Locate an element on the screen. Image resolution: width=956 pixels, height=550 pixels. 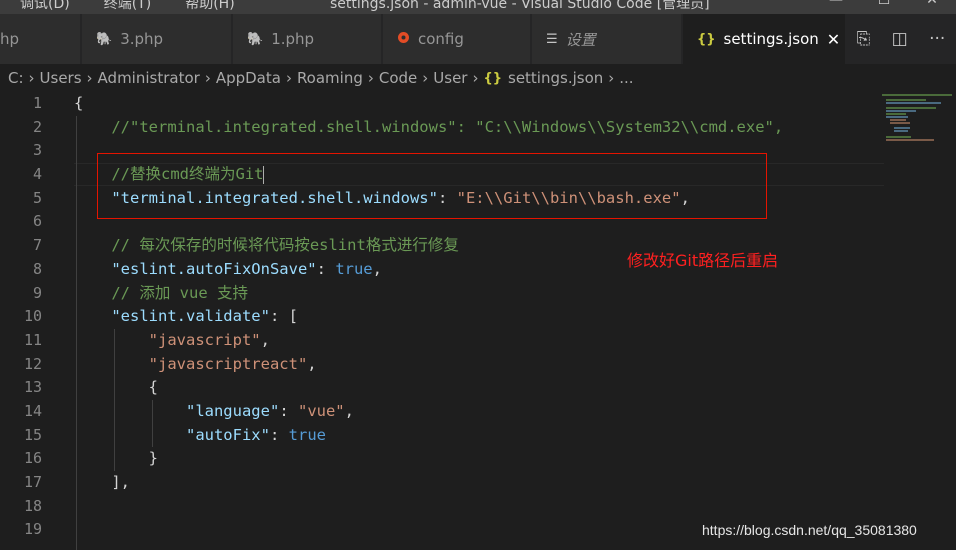
json-braces-icon: {} is located at coordinates (706, 39).